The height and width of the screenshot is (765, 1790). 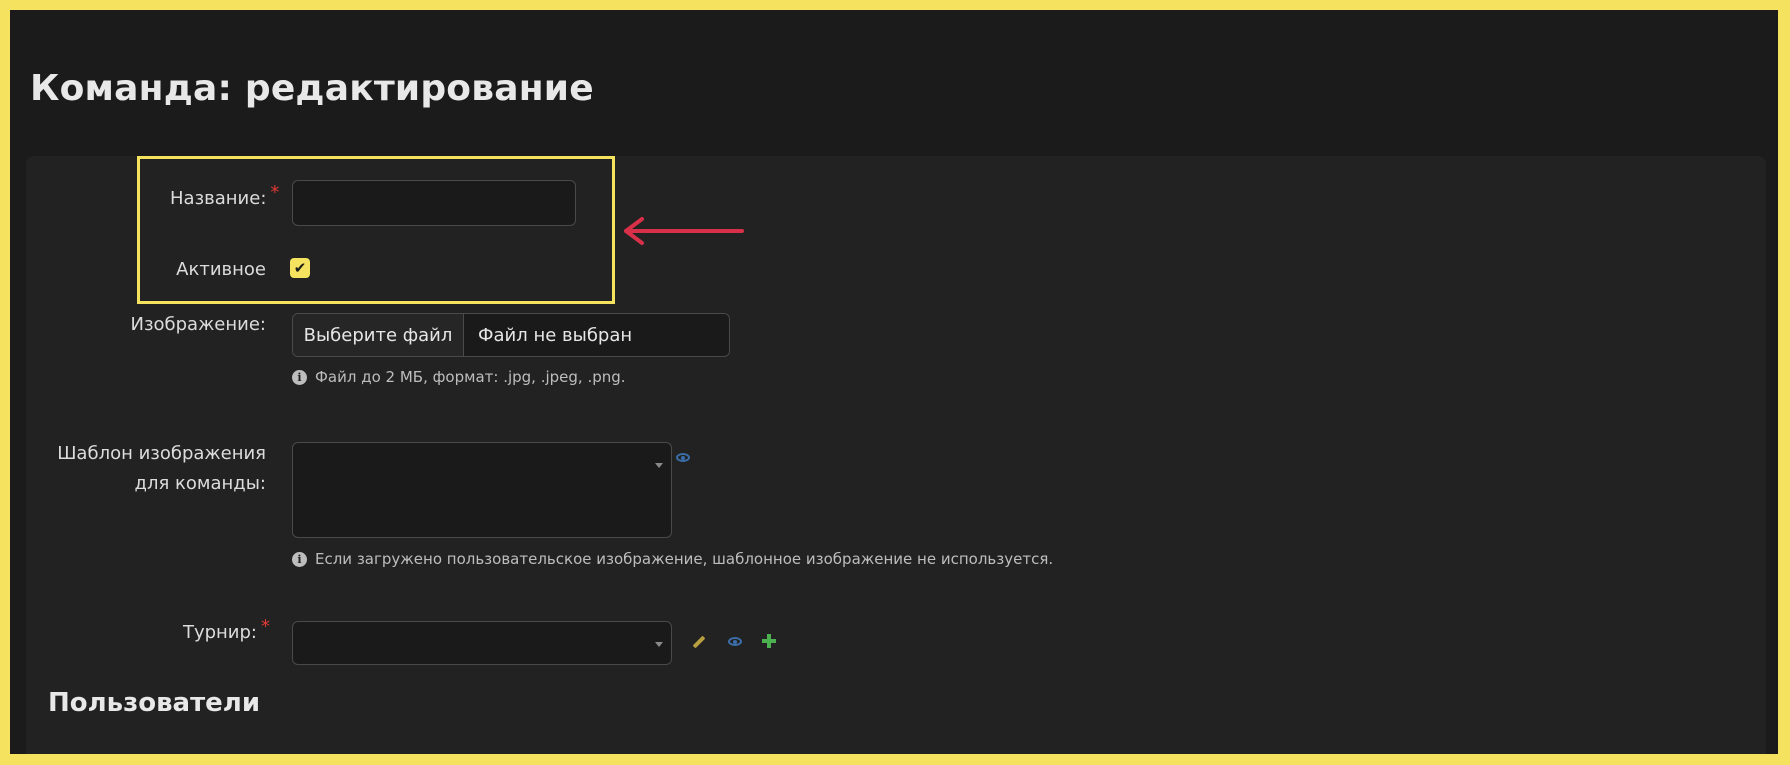 I want to click on image-file-input: Выберите файл Файл не выбран, so click(x=511, y=335).